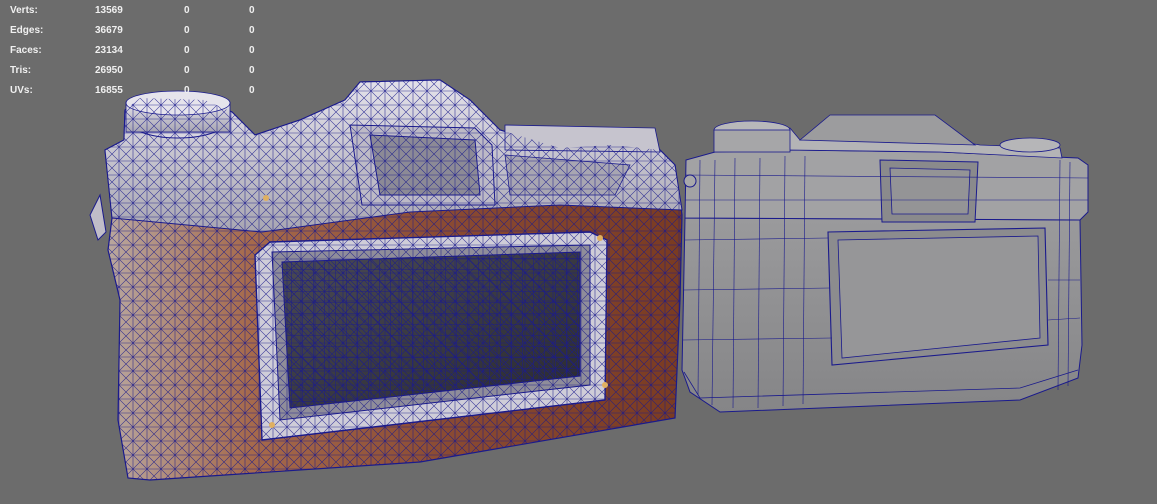 The image size is (1157, 504). I want to click on faces-label: Faces:, so click(26, 50).